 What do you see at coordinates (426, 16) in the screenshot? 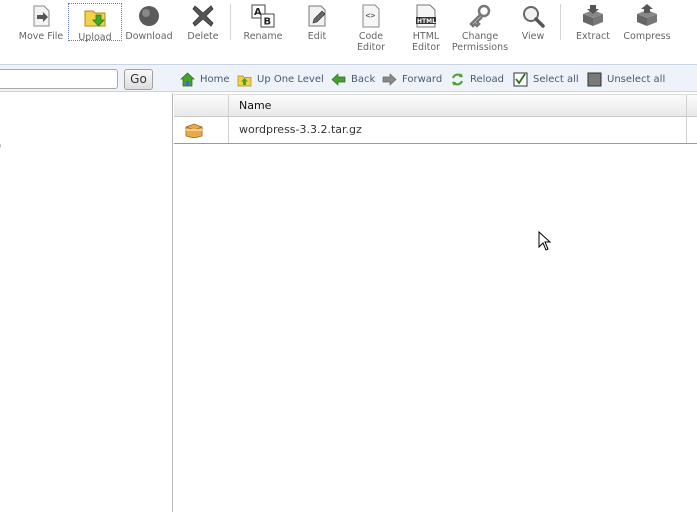
I see `html-editor-icon: HTML` at bounding box center [426, 16].